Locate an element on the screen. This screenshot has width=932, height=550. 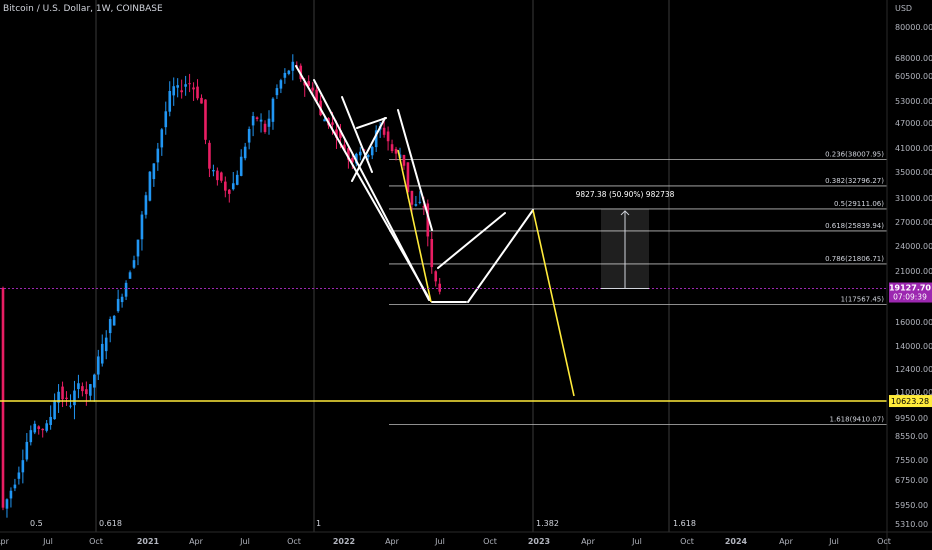
y-tick-label: 47000.00 is located at coordinates (913, 123).